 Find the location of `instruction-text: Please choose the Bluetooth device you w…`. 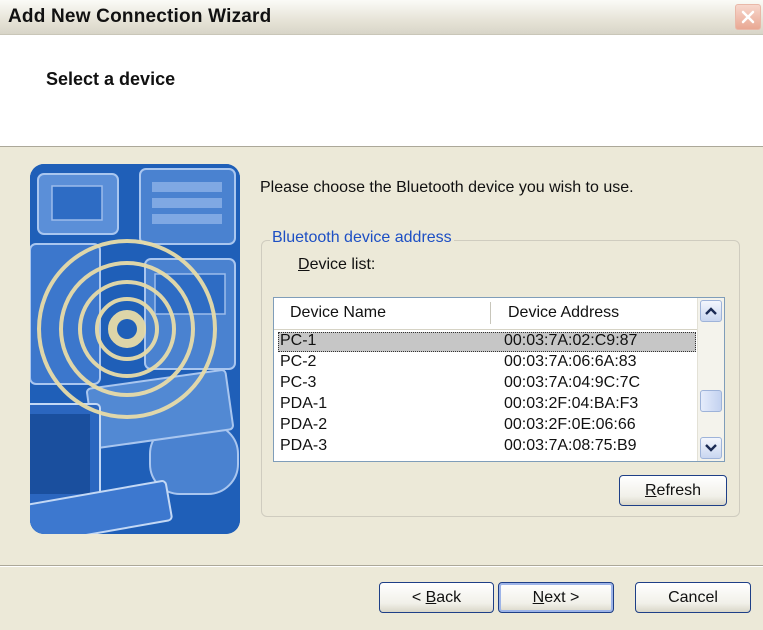

instruction-text: Please choose the Bluetooth device you w… is located at coordinates (447, 187).